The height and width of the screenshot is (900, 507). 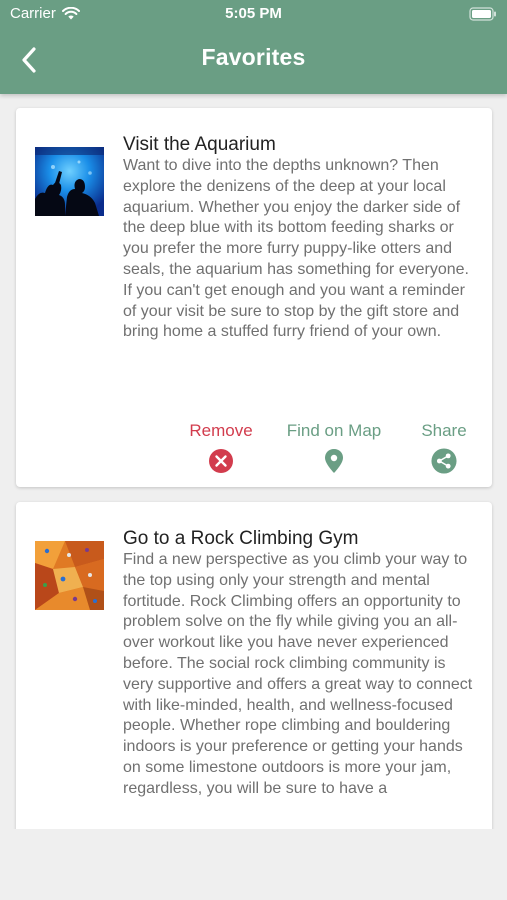 I want to click on find-on-map-button: Find on Map, so click(x=334, y=447).